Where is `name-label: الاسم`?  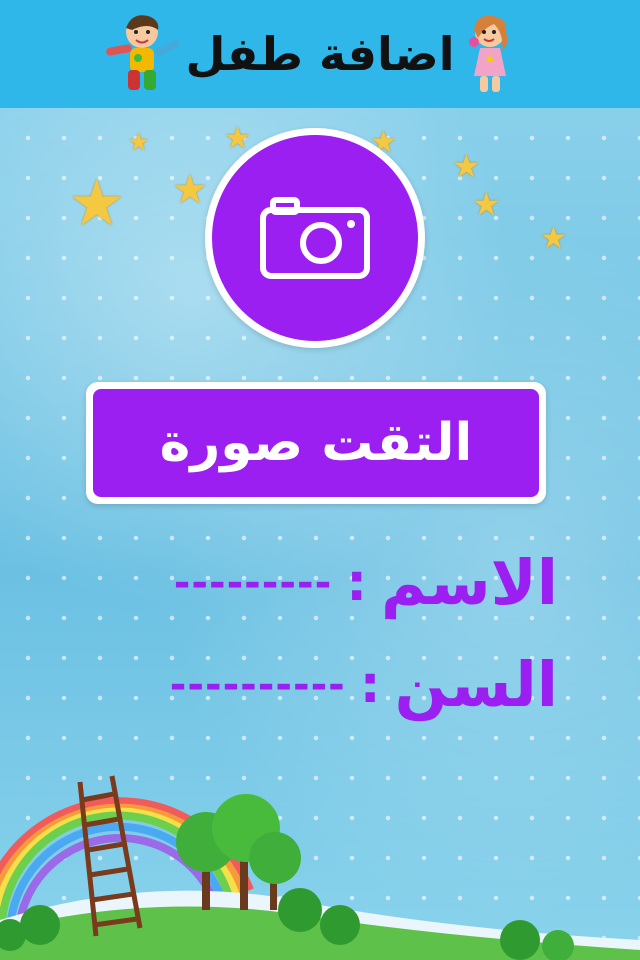
name-label: الاسم is located at coordinates (469, 582).